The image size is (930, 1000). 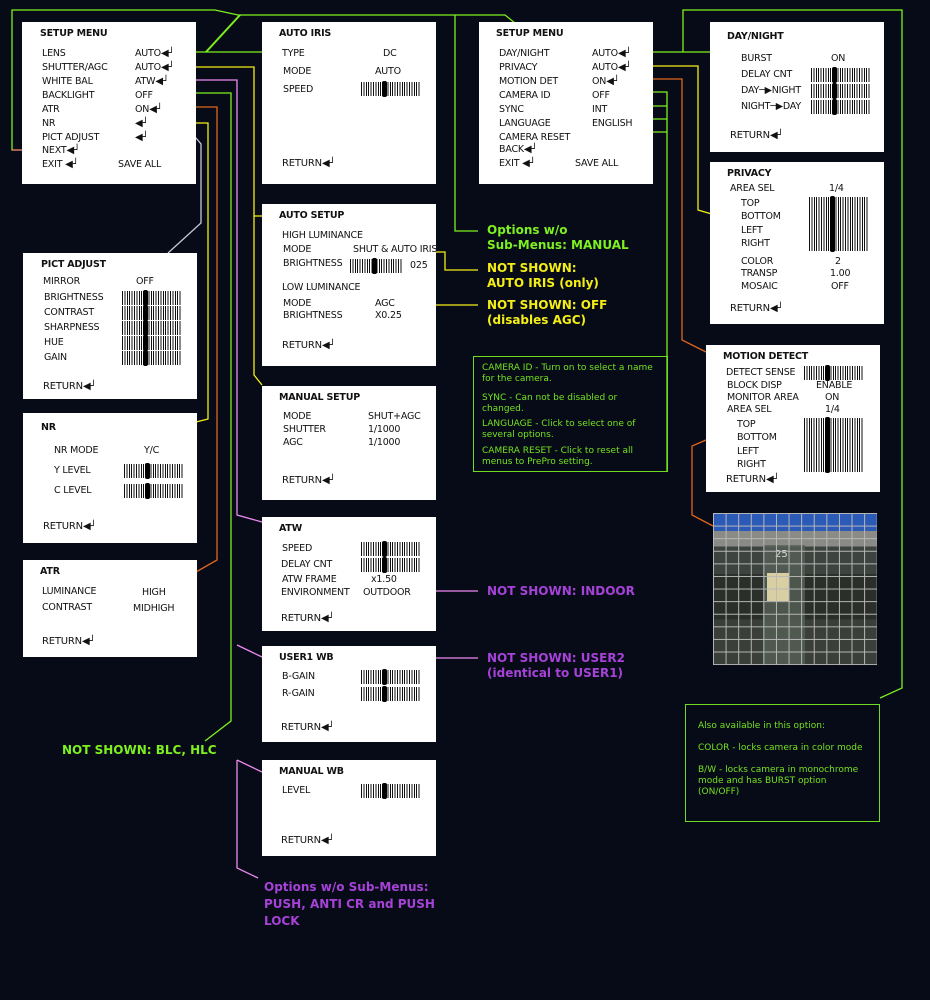 I want to click on monitor-area-value: ON, so click(x=832, y=397).